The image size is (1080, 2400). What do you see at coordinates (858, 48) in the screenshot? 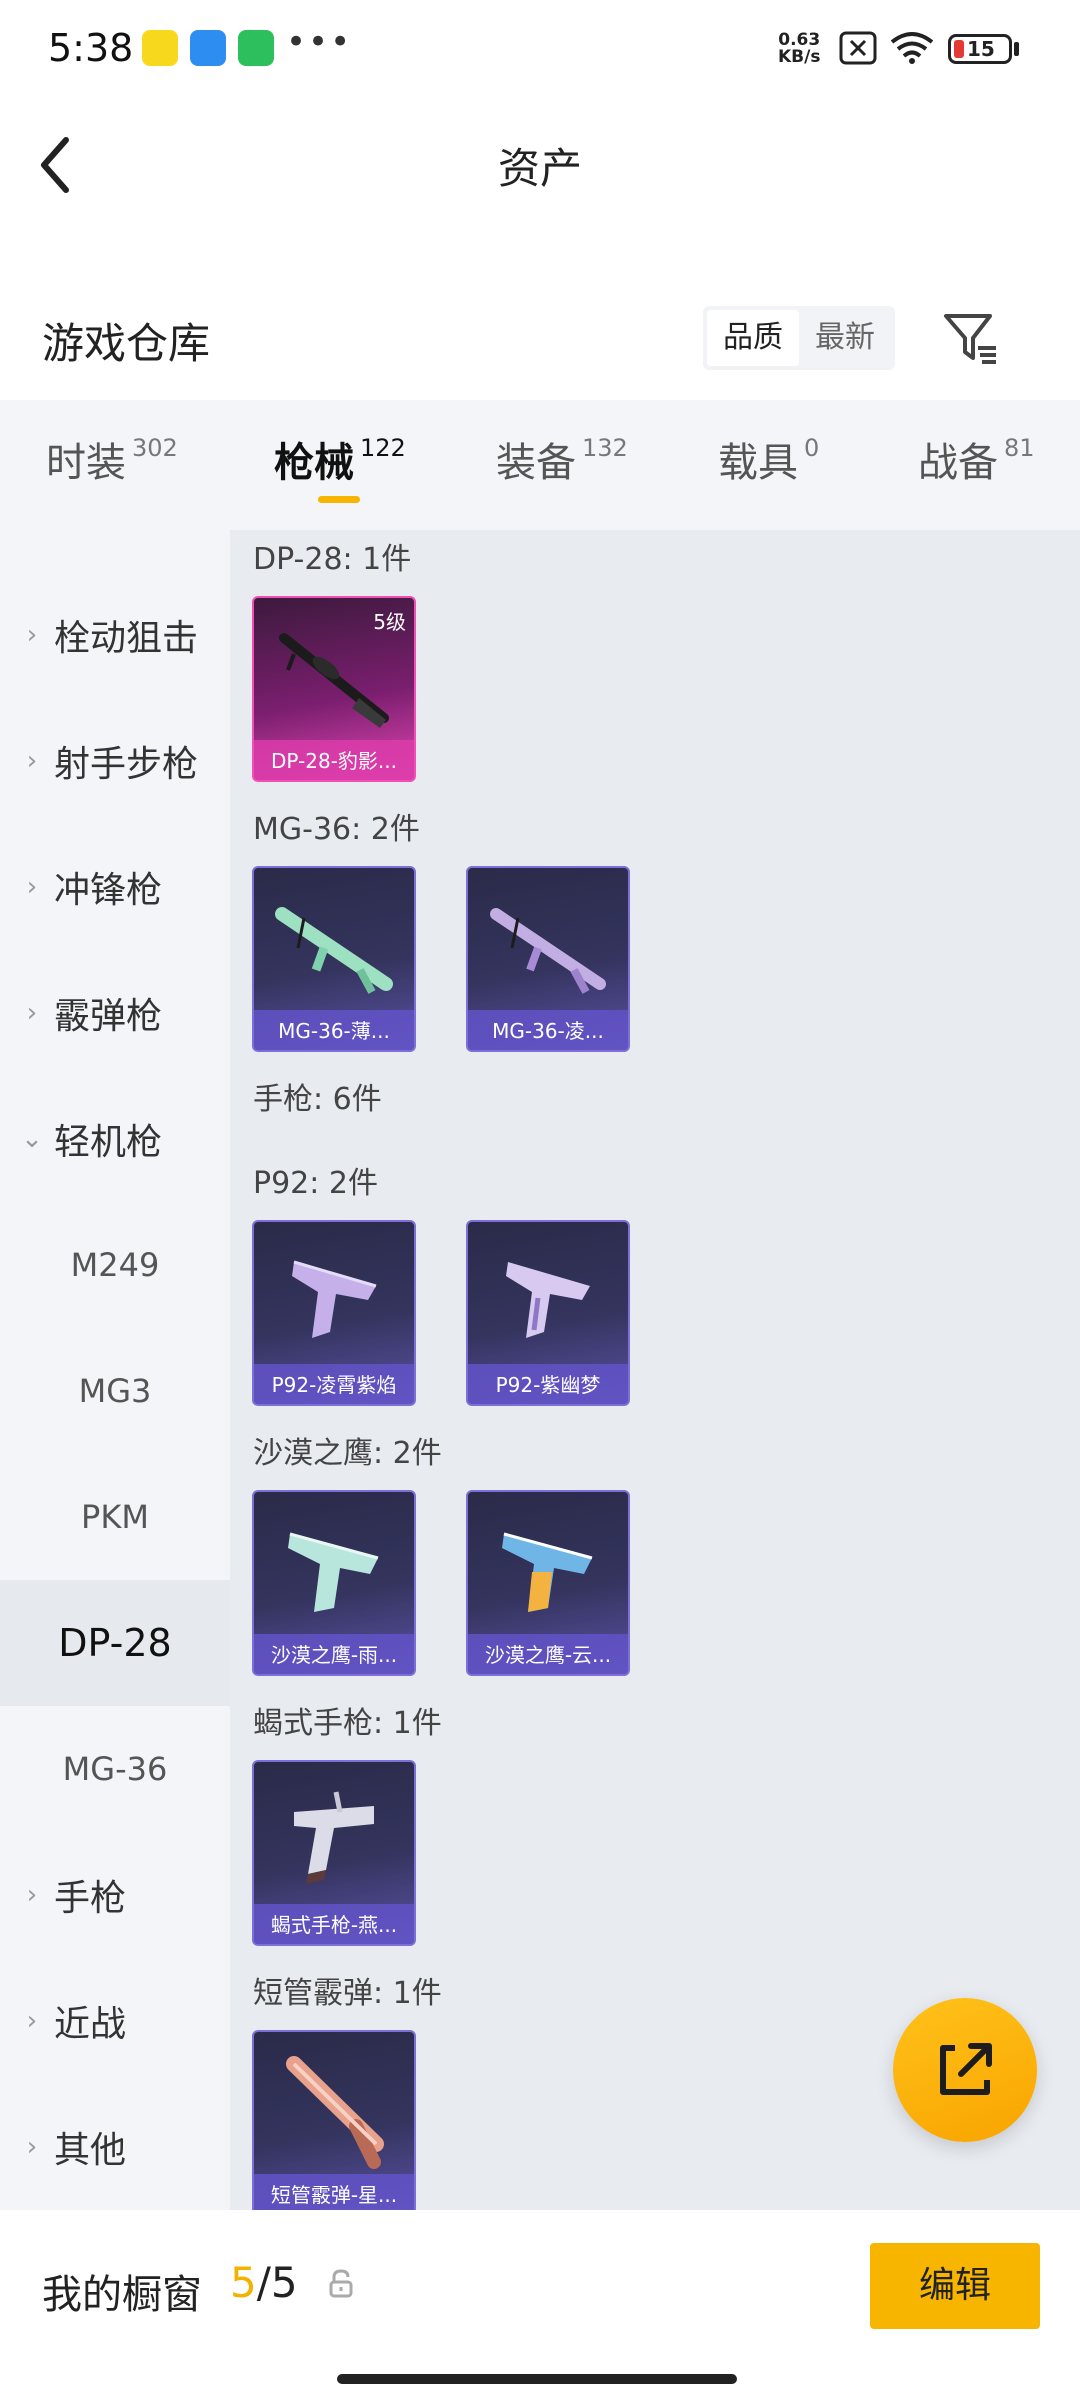
I see `sim-off-icon` at bounding box center [858, 48].